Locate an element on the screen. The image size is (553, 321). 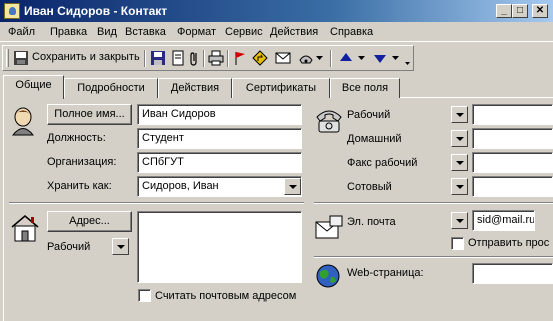
phone-type-dropdown-business-fax is located at coordinates (459, 162).